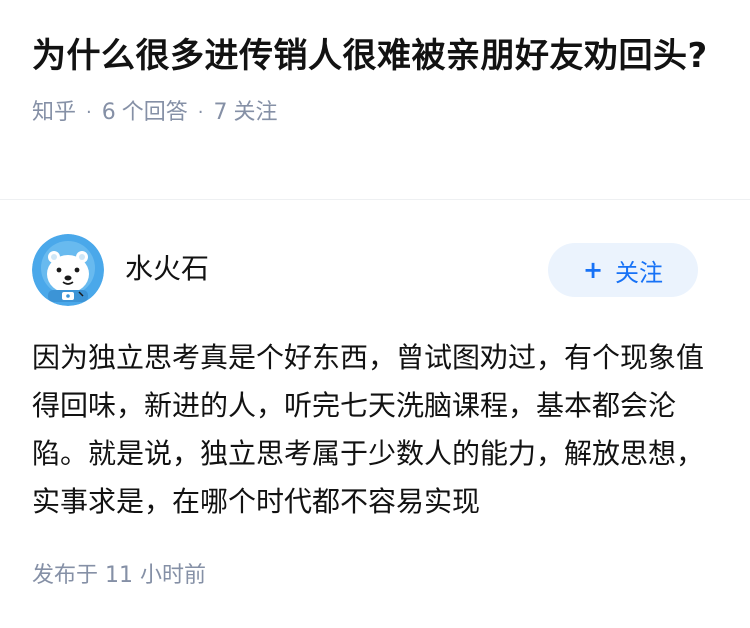  Describe the element at coordinates (372, 56) in the screenshot. I see `question-title: 为什么很多进传销人很难被亲朋好友劝回头?` at that location.